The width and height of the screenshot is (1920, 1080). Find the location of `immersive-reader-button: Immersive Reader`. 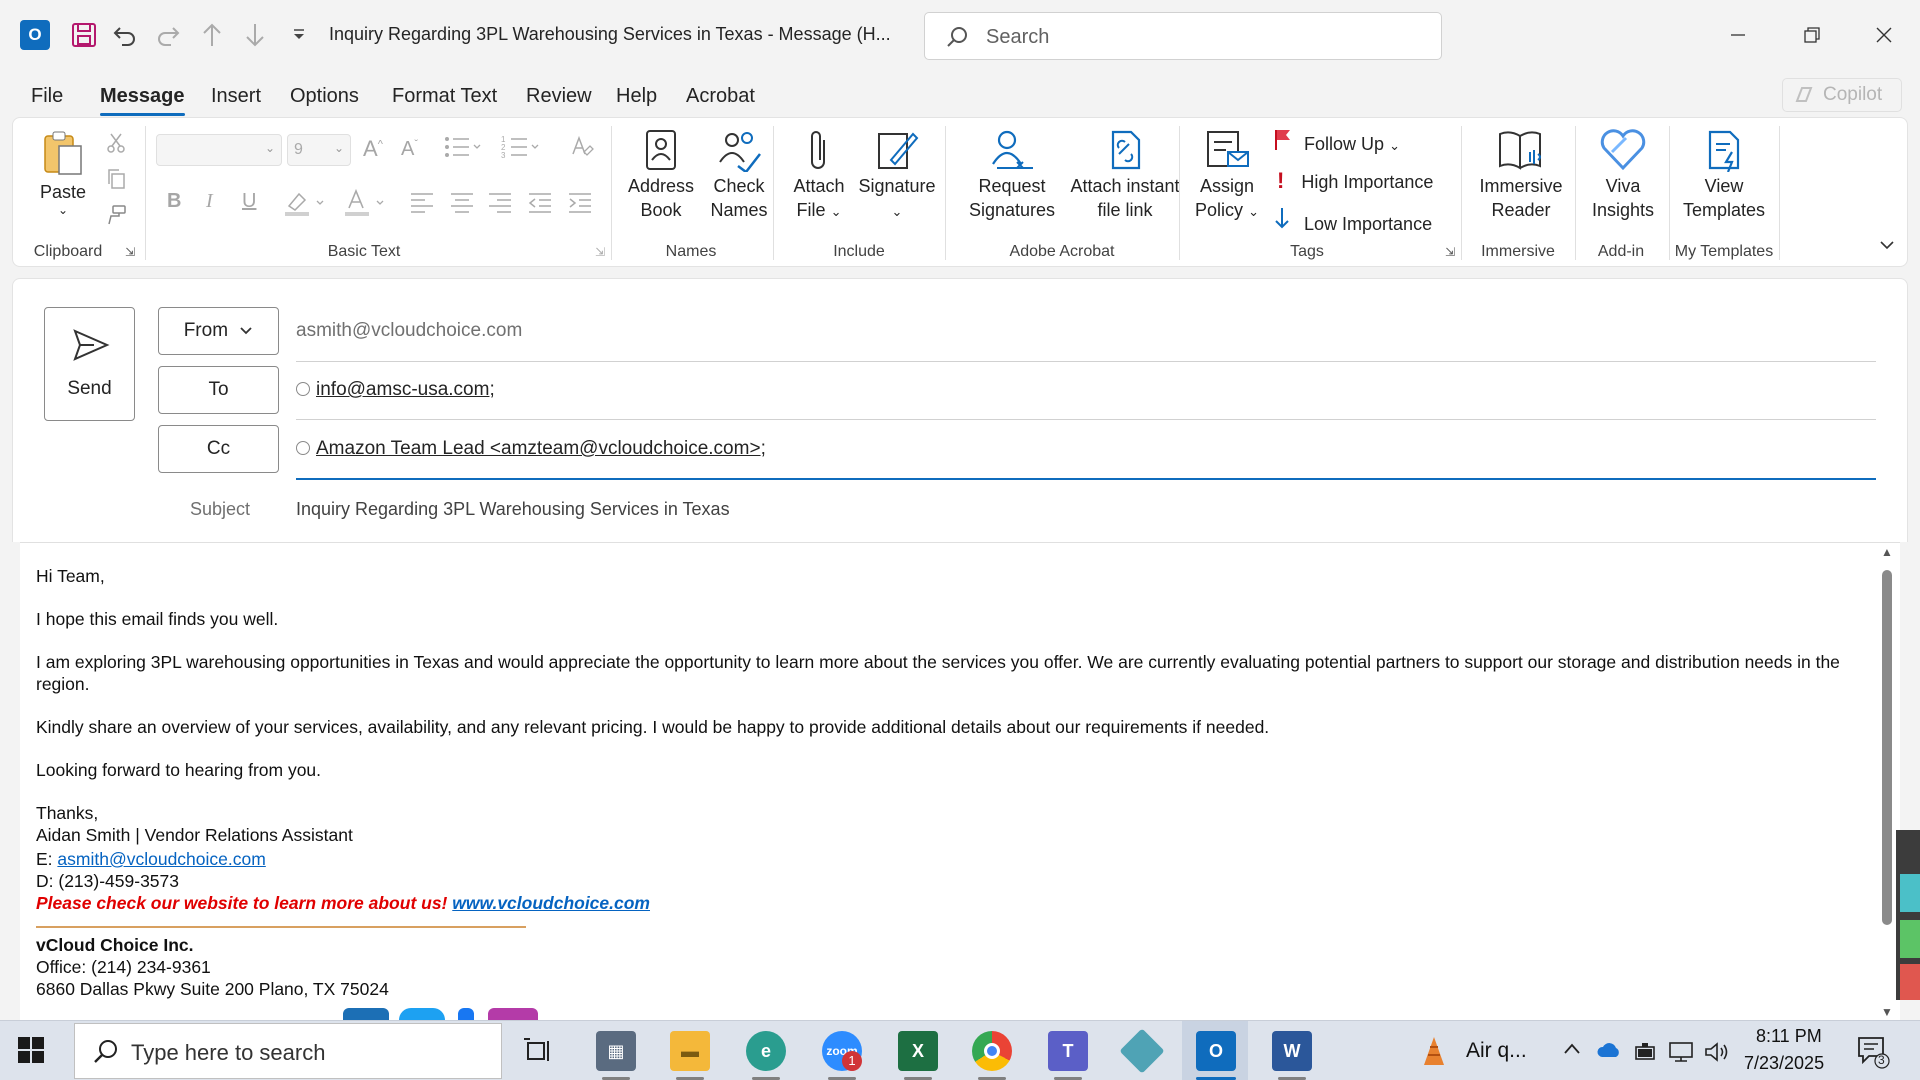

immersive-reader-button: Immersive Reader is located at coordinates (1521, 175).